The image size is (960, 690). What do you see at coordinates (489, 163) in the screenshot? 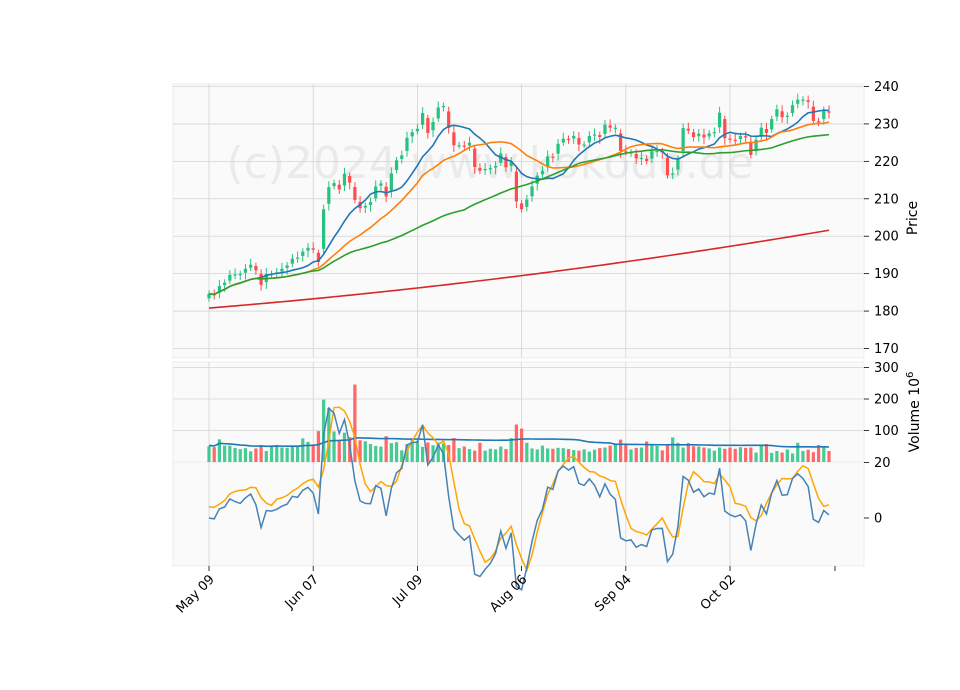
I see `watermark: (c)2024 www.kokodo.de` at bounding box center [489, 163].